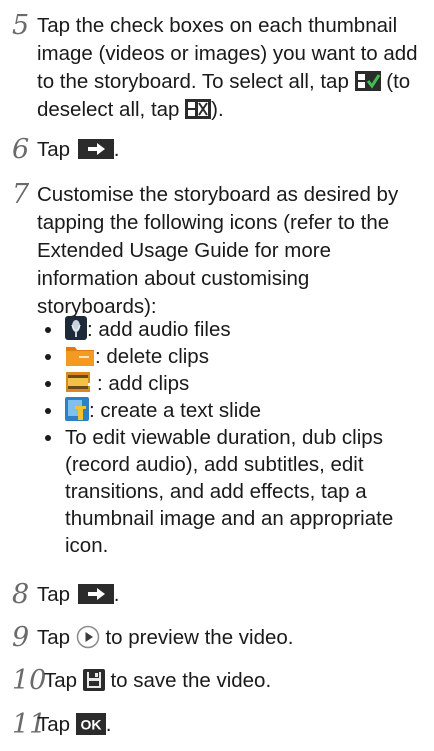 This screenshot has height=751, width=434. What do you see at coordinates (76, 328) in the screenshot?
I see `audio-icon` at bounding box center [76, 328].